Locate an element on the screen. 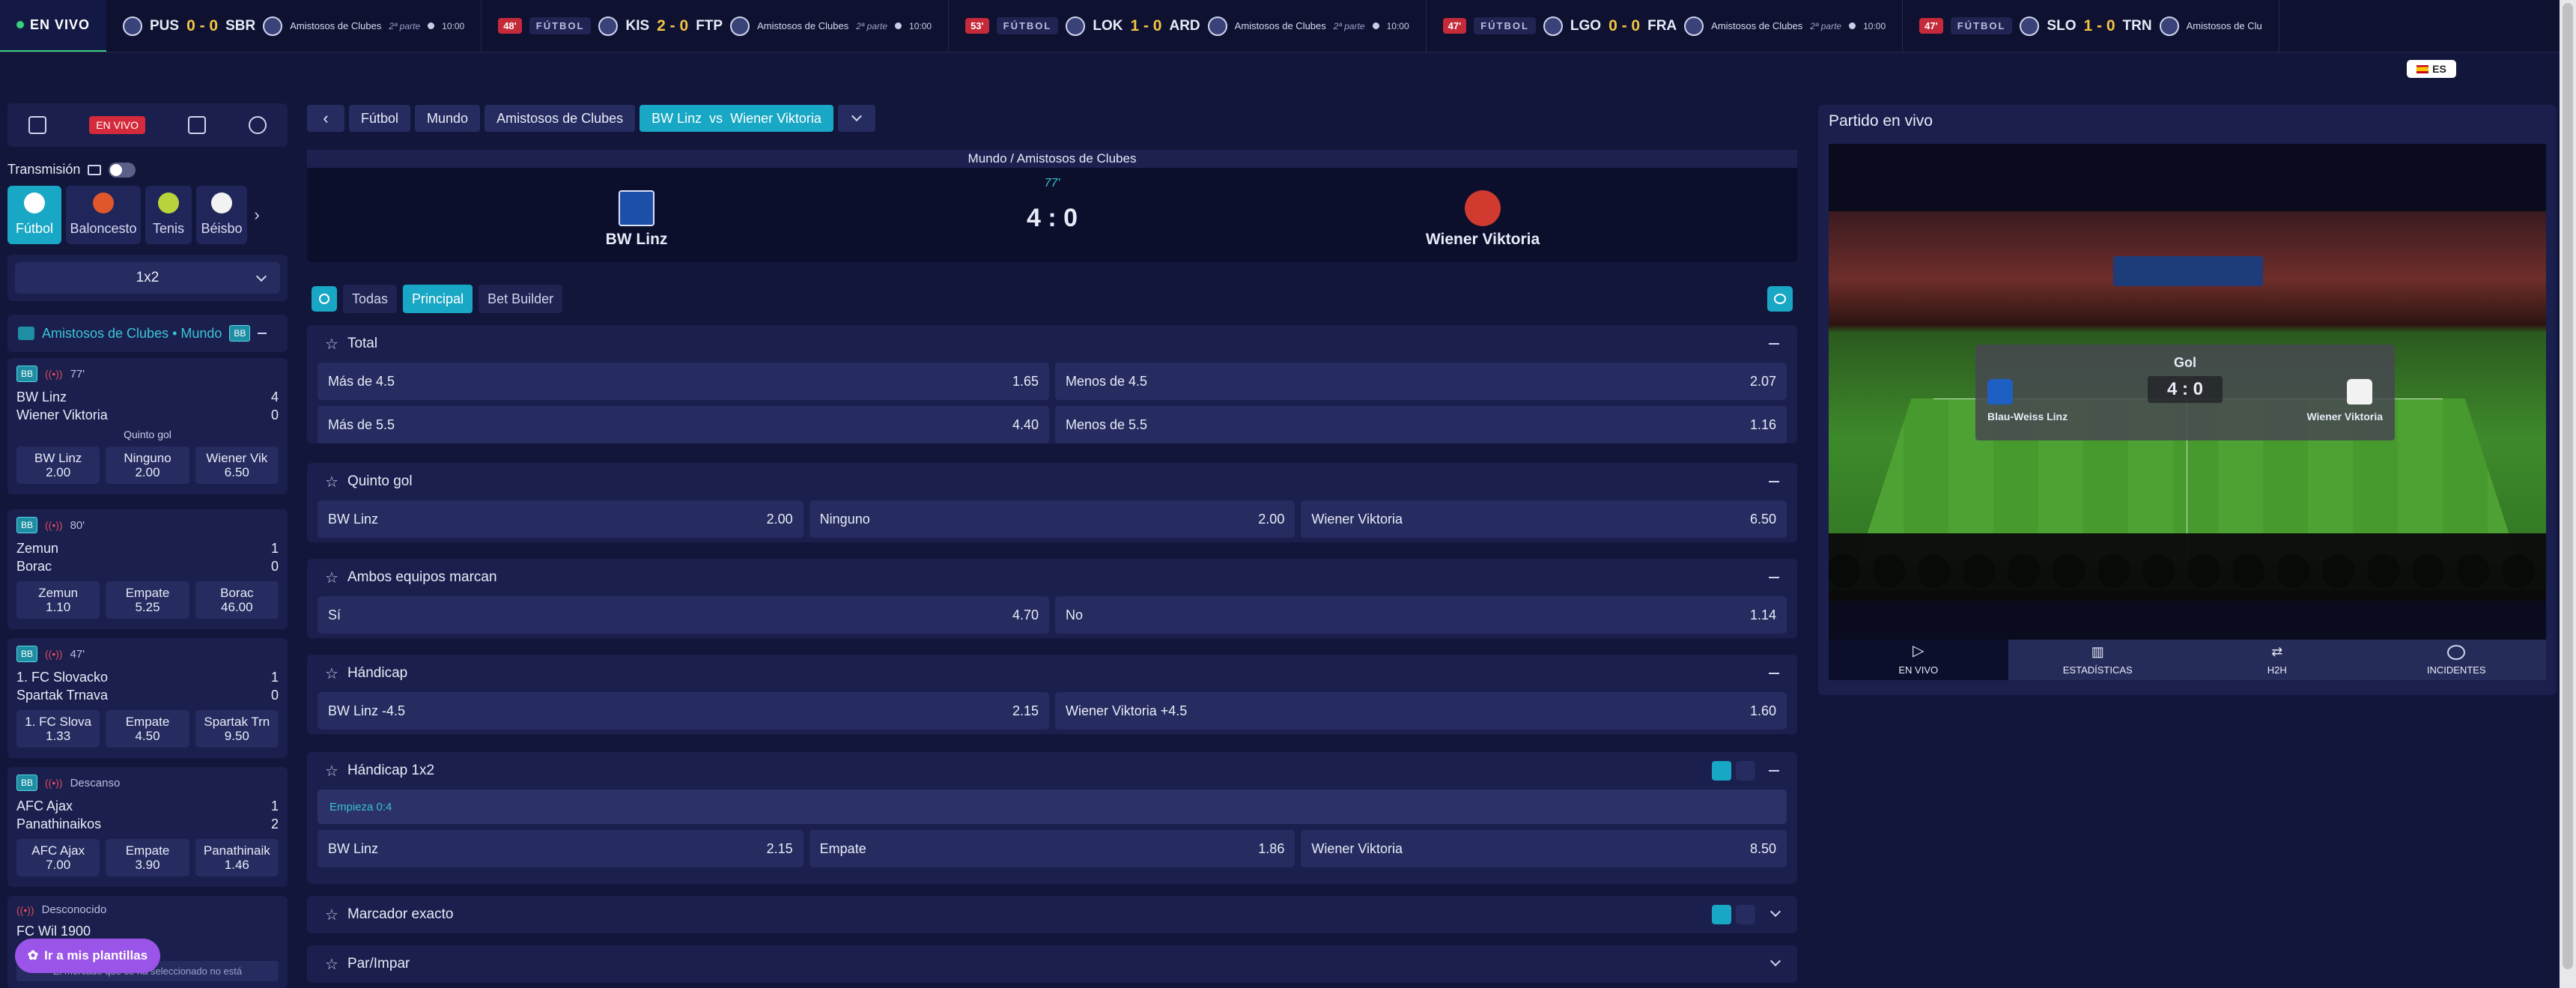  search-button is located at coordinates (324, 299).